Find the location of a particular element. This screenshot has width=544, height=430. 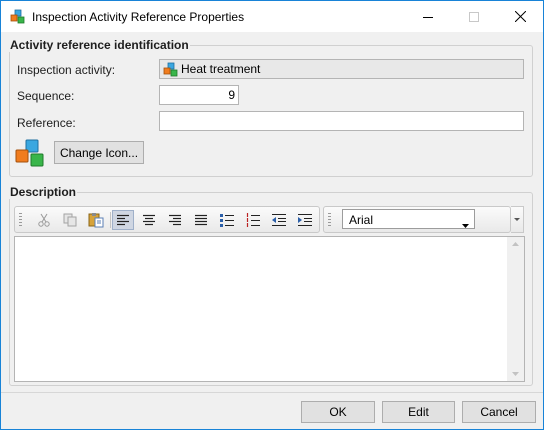

chevron-down-icon is located at coordinates (465, 224).